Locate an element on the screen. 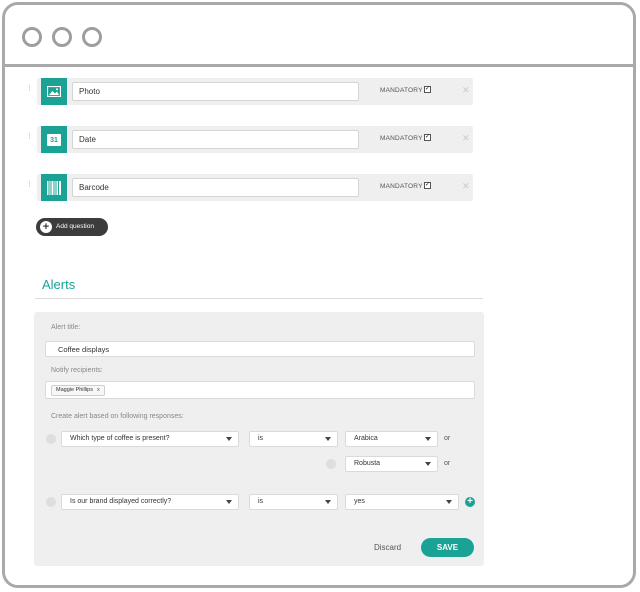 The width and height of the screenshot is (640, 592). divider is located at coordinates (259, 298).